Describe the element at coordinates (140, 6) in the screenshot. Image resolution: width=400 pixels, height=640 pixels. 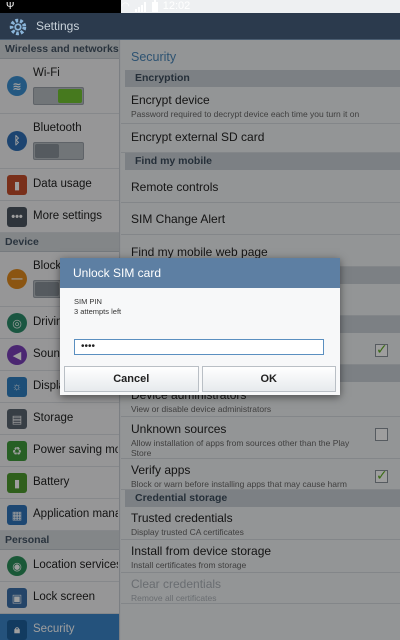
I see `cell-signal-icon` at that location.